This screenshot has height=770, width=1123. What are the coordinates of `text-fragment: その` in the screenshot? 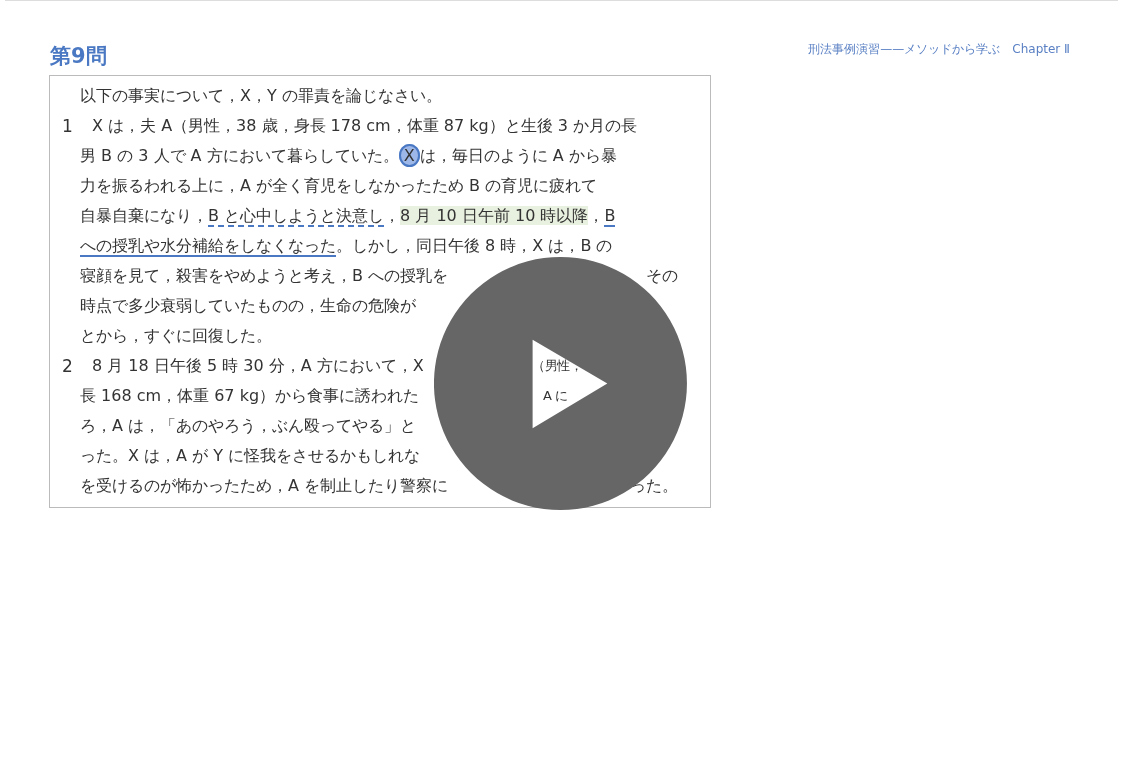 It's located at (662, 276).